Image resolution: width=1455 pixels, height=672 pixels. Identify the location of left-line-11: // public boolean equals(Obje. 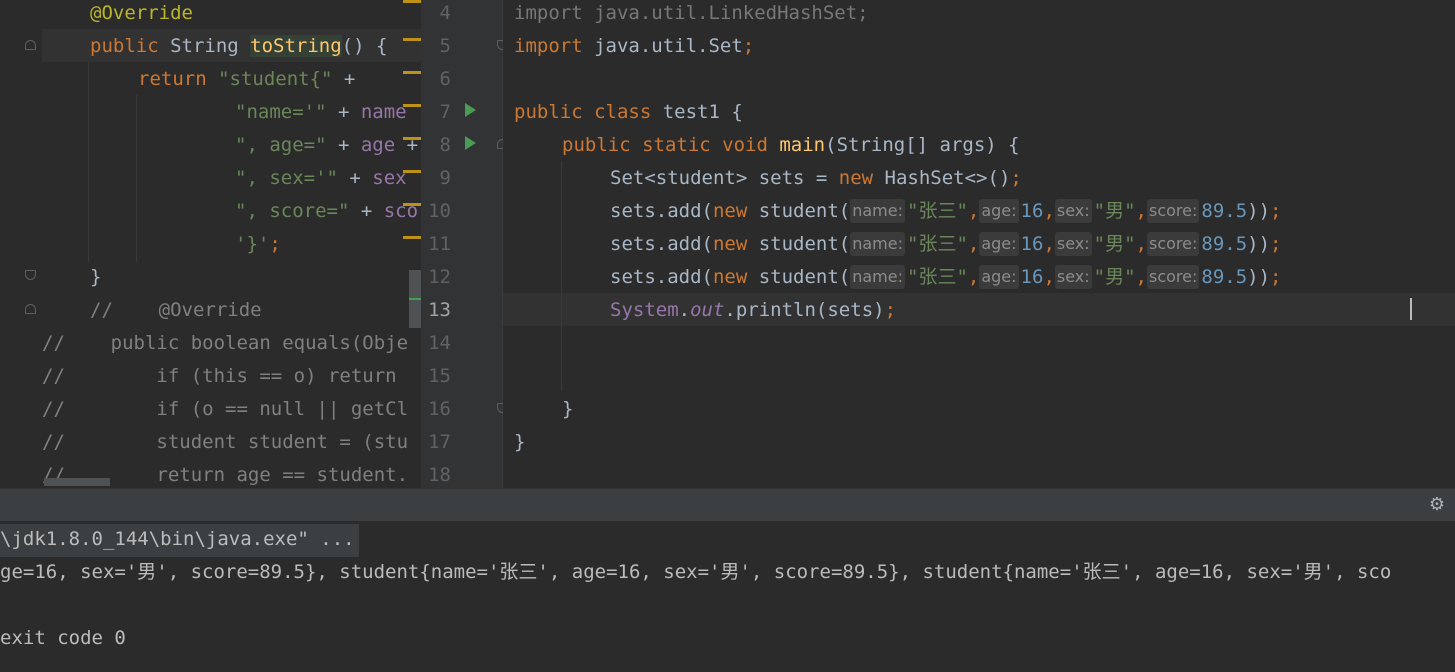
(225, 343).